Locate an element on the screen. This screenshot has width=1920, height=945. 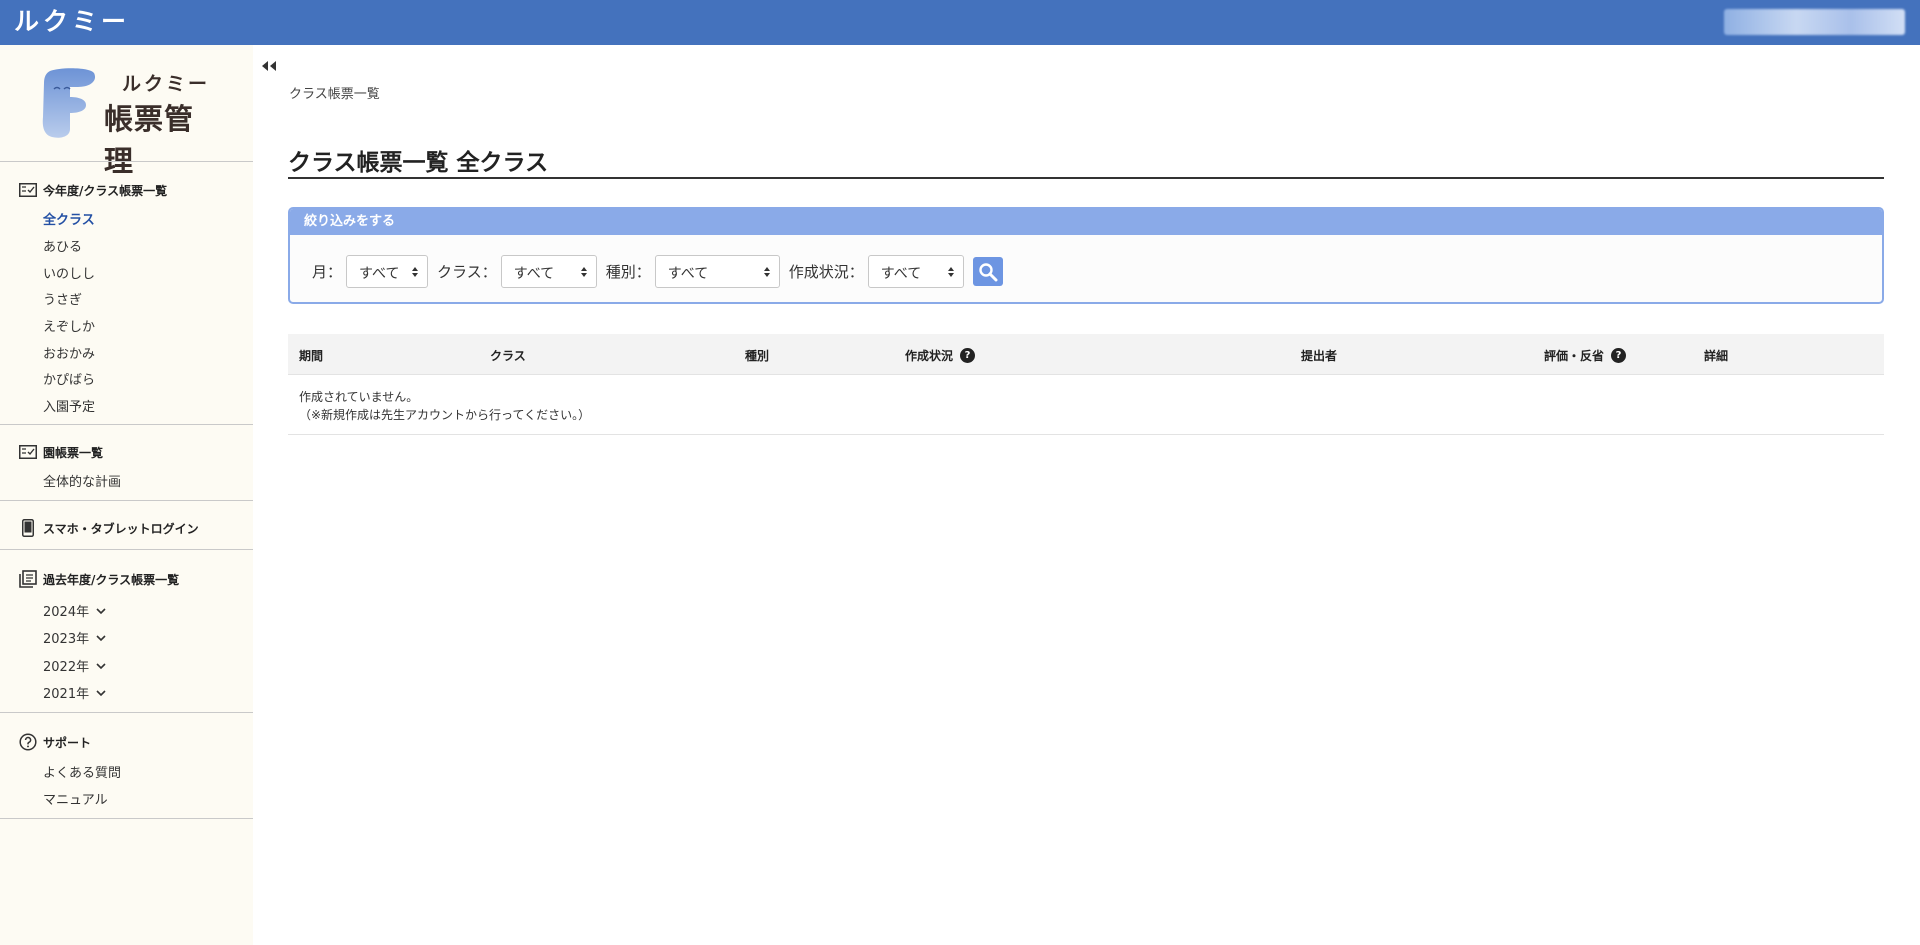
column-header-status: 作成状況 ? is located at coordinates (940, 355).